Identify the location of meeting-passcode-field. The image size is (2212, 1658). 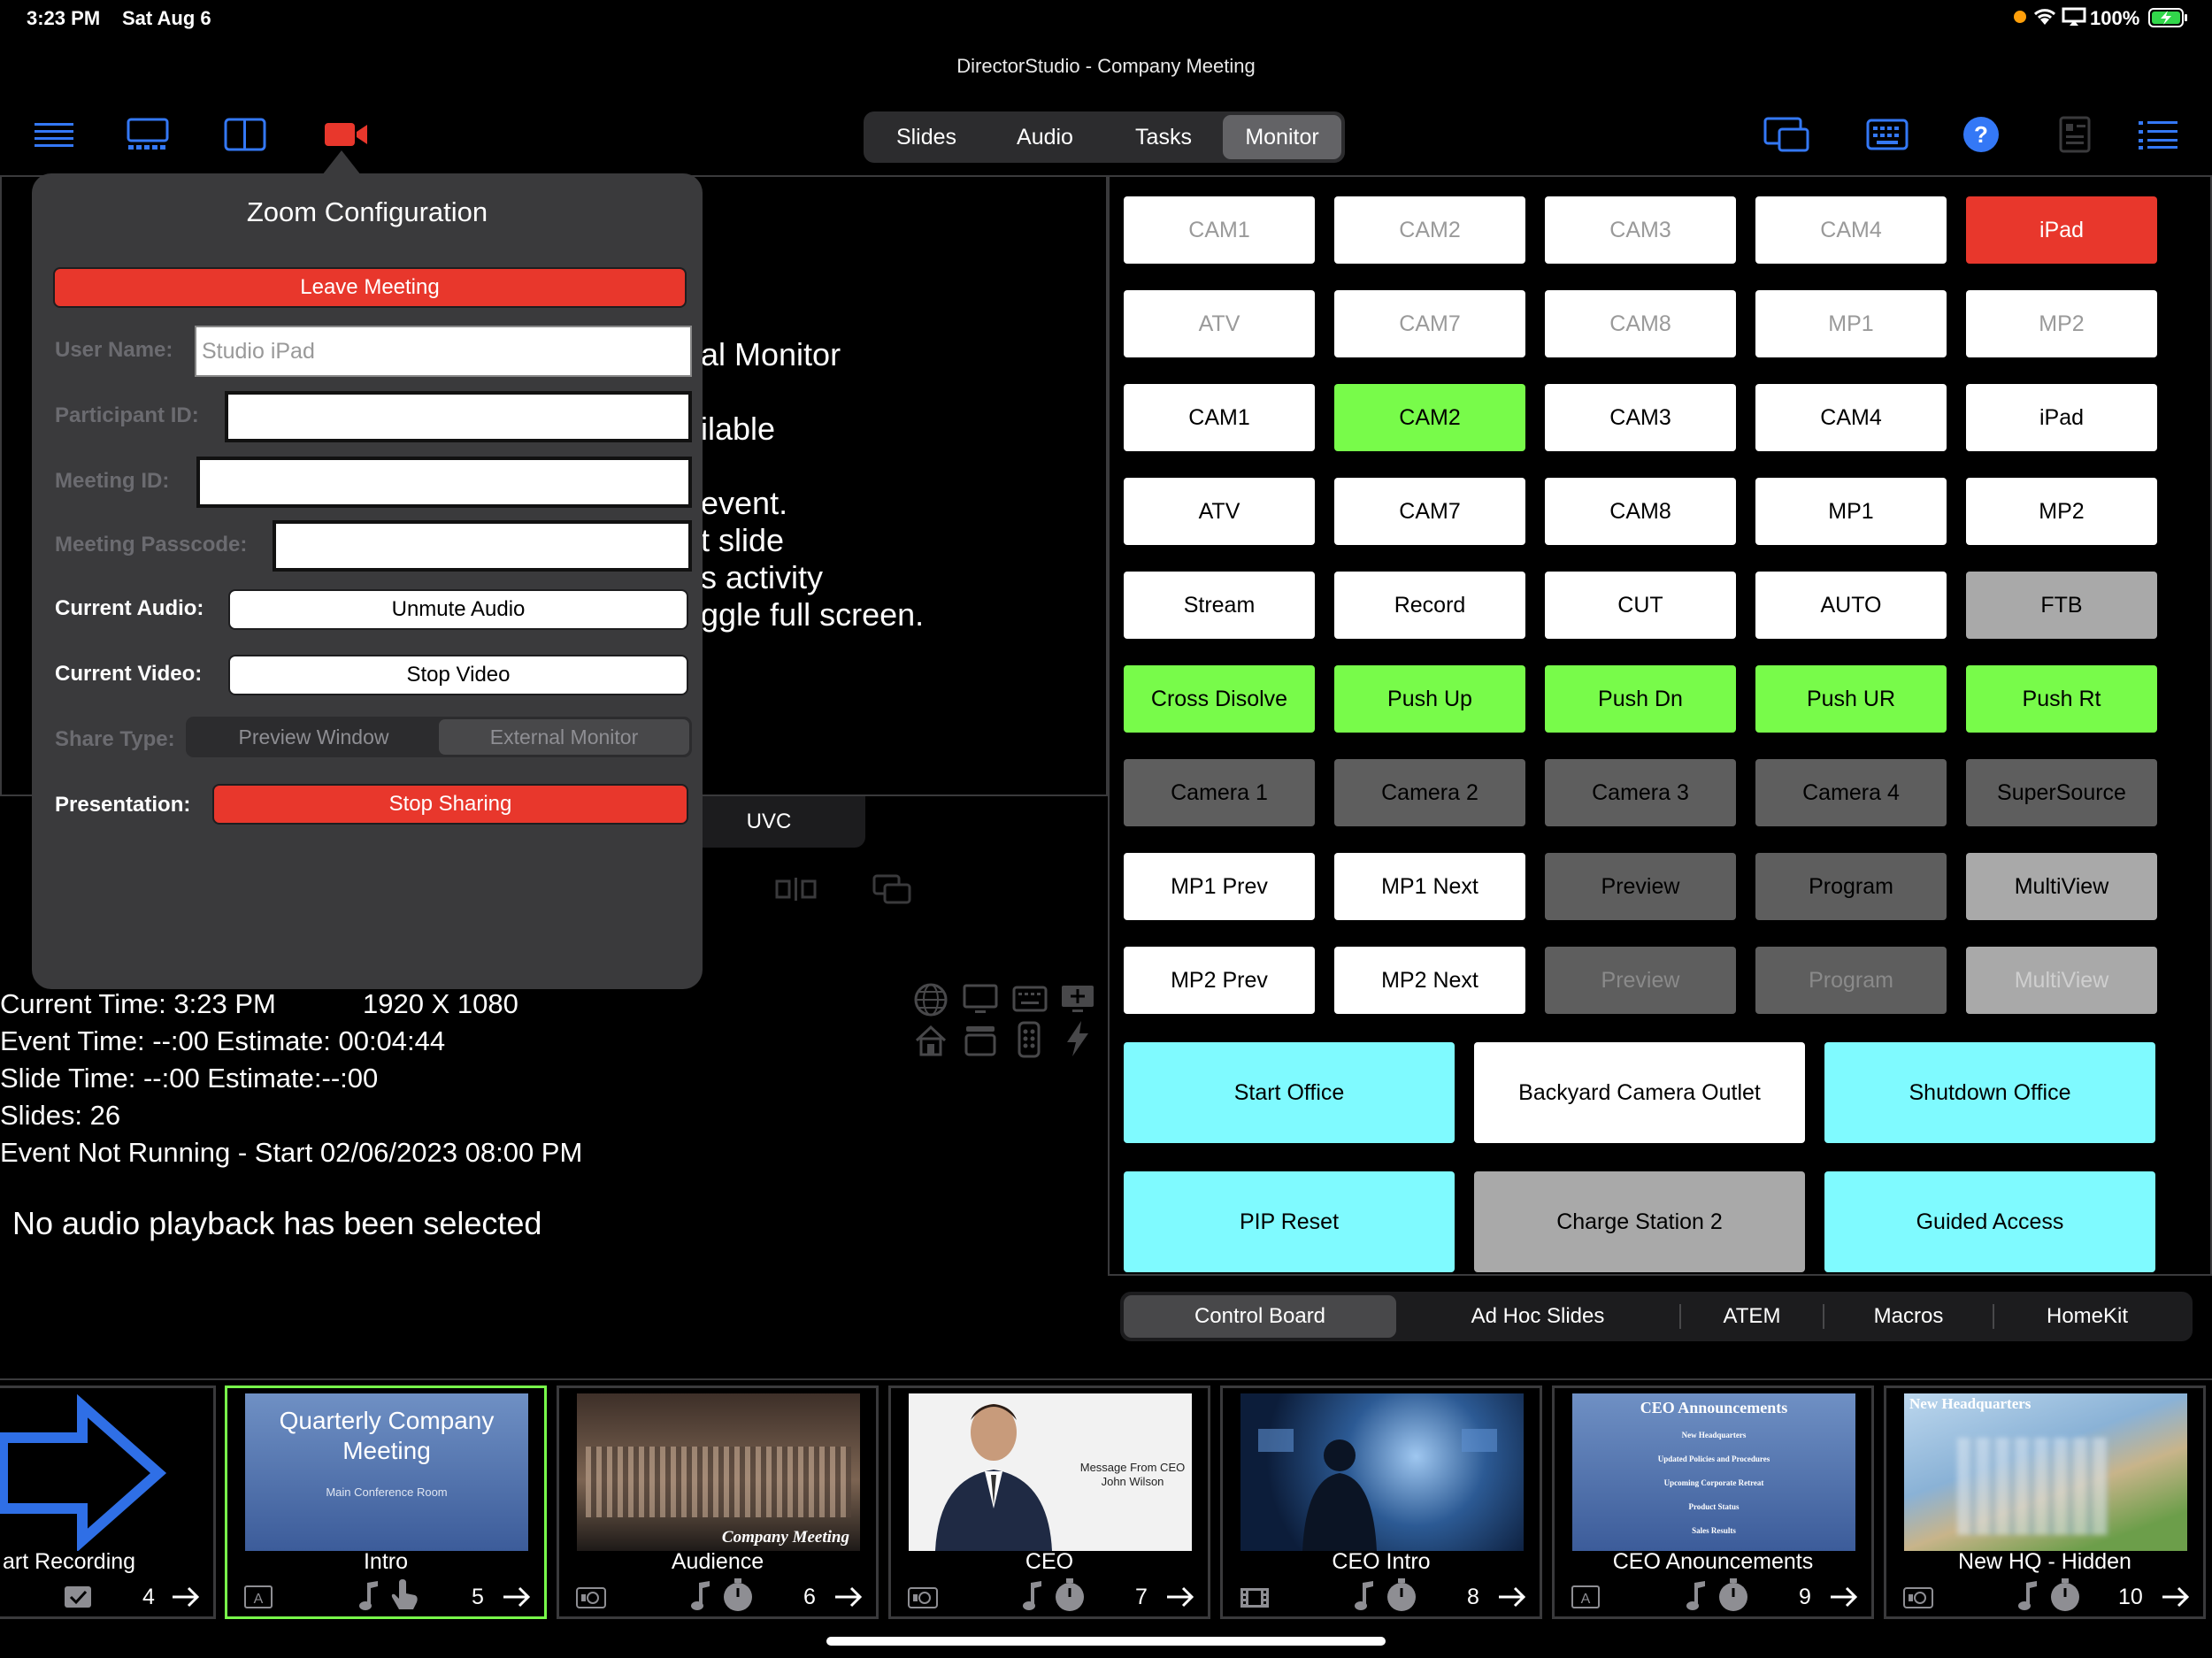
(483, 546).